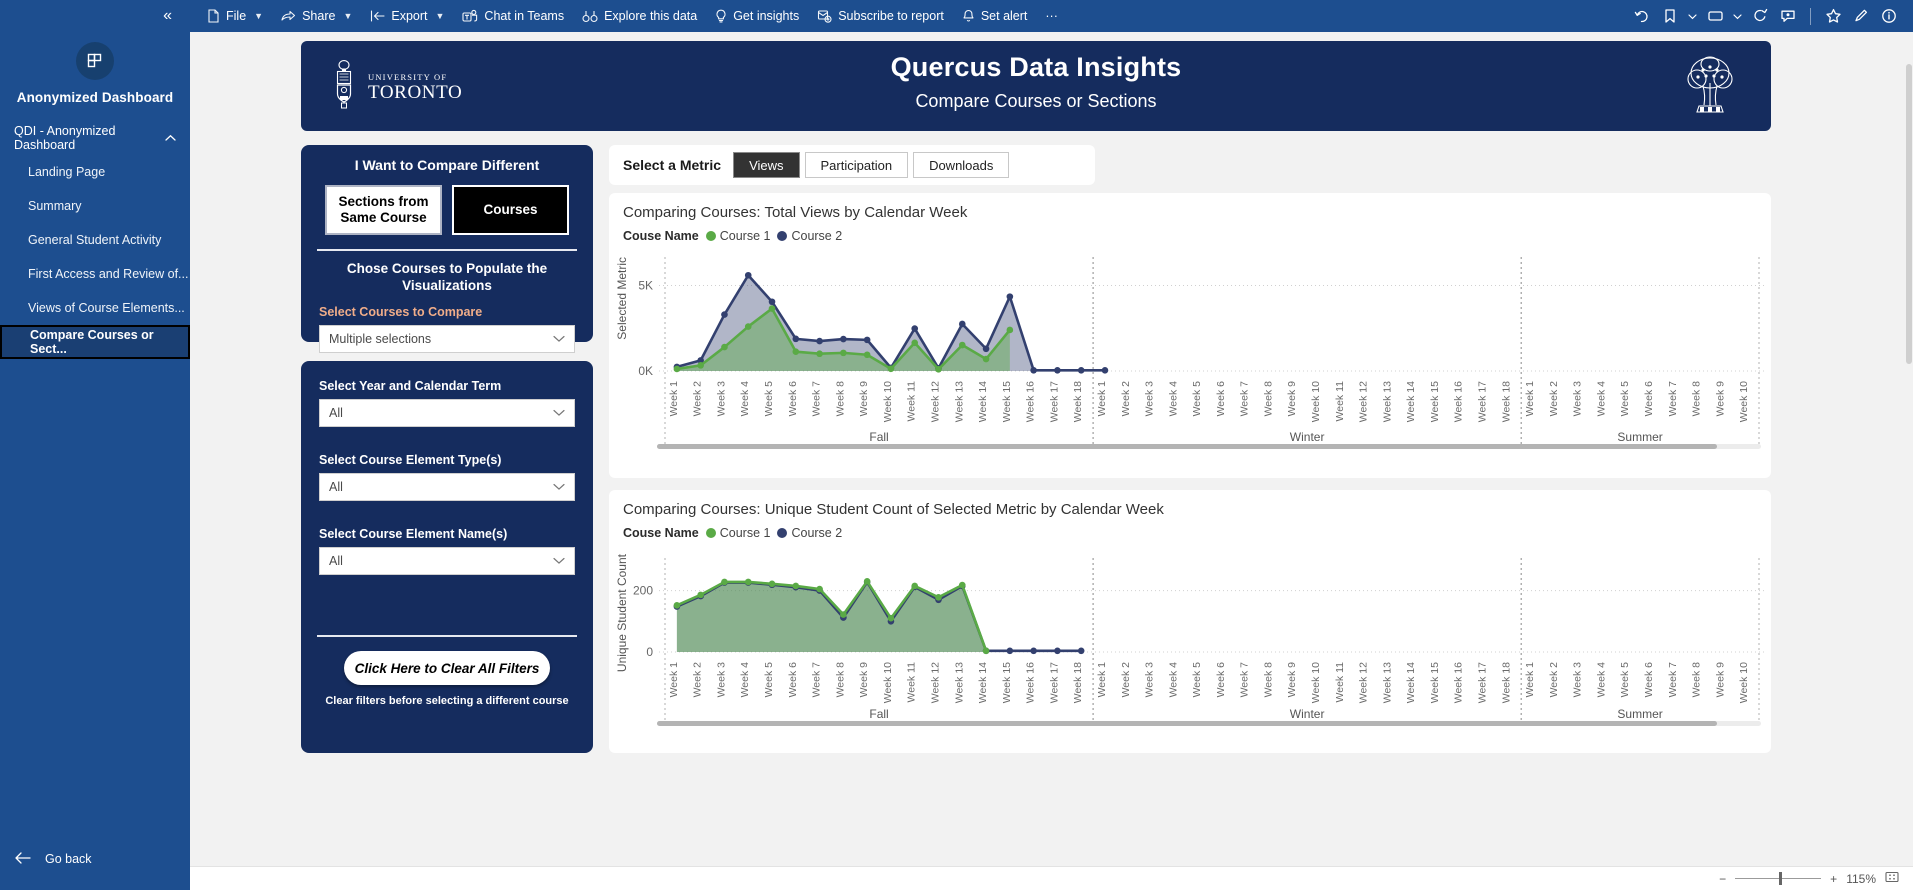 The image size is (1913, 890). Describe the element at coordinates (447, 413) in the screenshot. I see `filter-year-term-slicer: All` at that location.